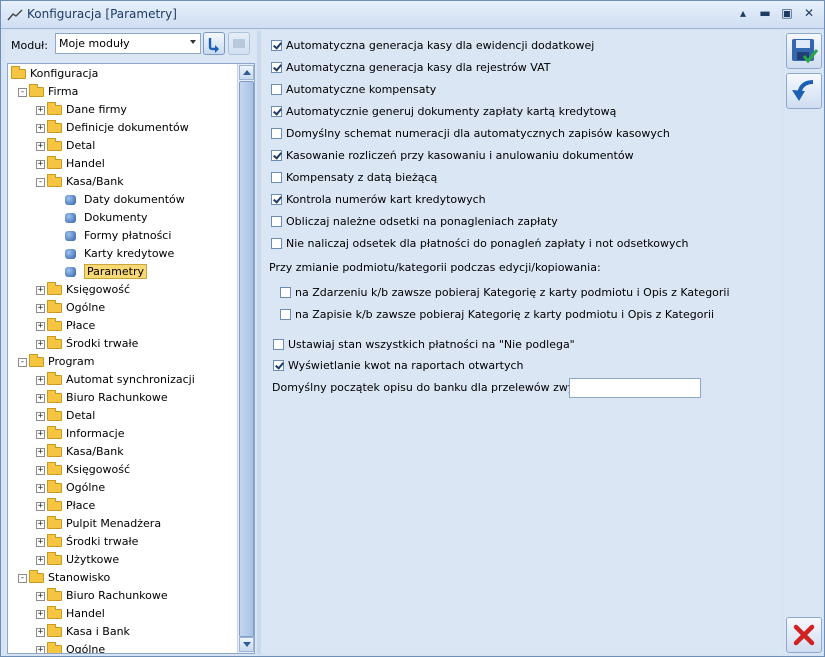  What do you see at coordinates (122, 218) in the screenshot?
I see `tree-item: Dokumenty` at bounding box center [122, 218].